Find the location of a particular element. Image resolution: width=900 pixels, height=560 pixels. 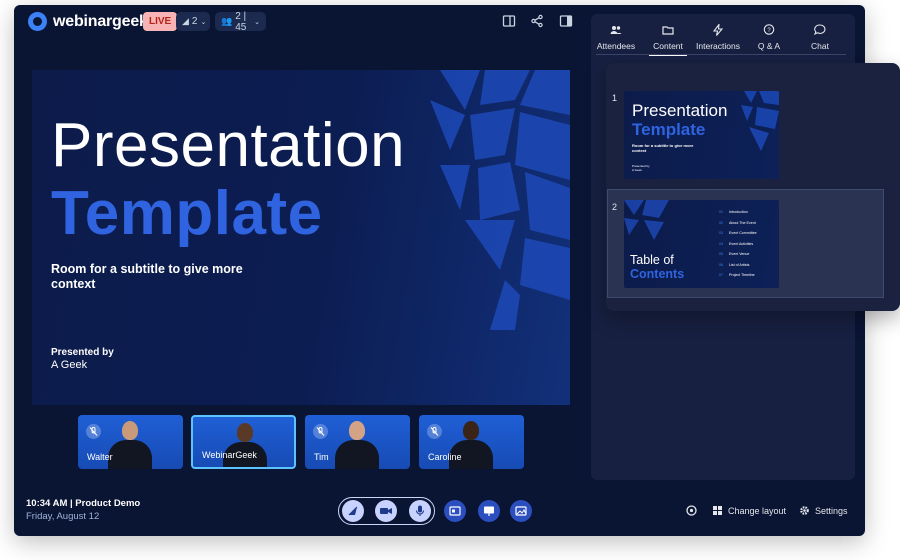

session-date: Friday, August 12 is located at coordinates (63, 516).